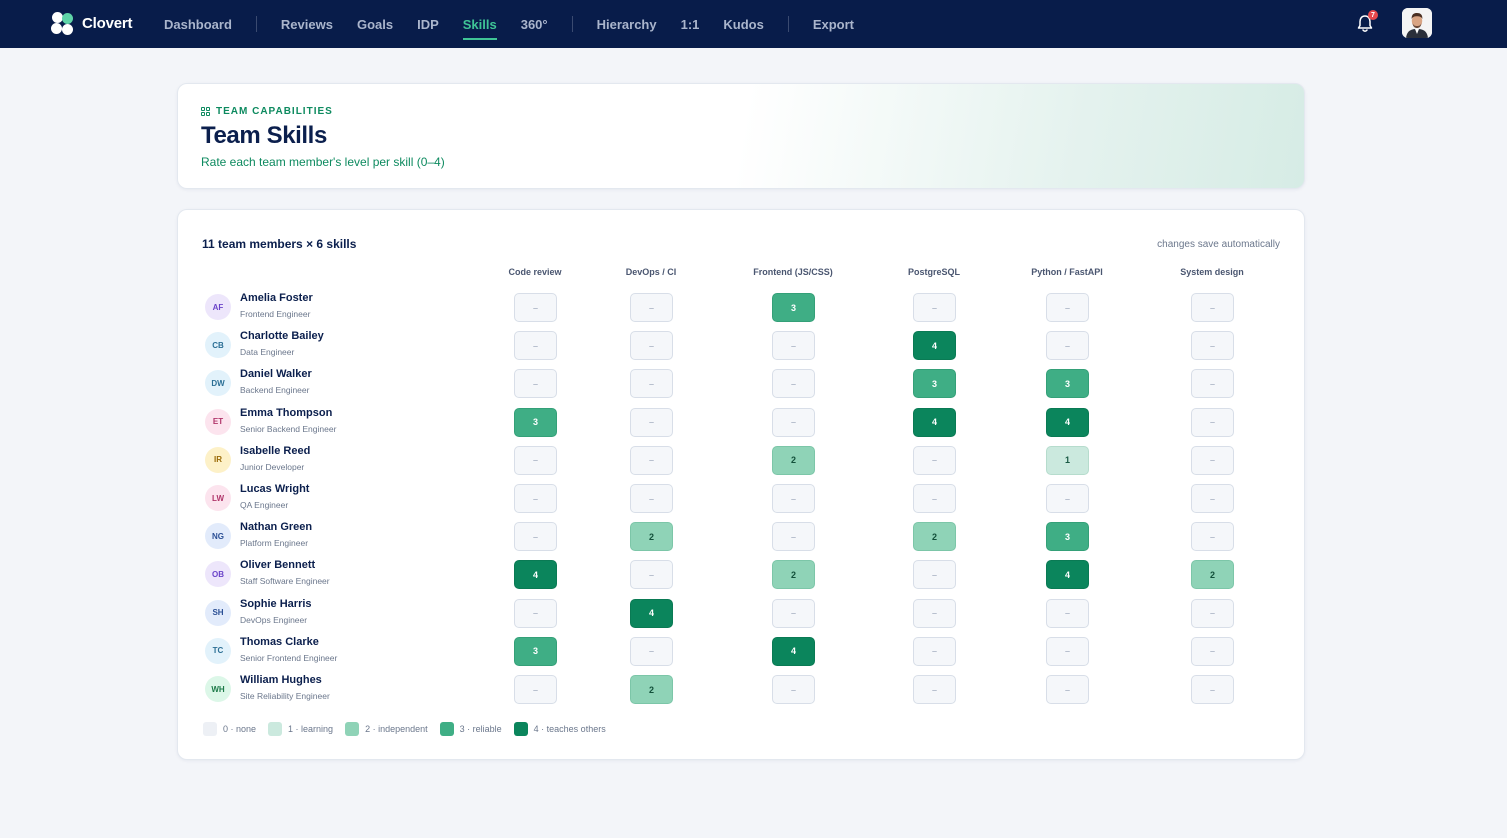  What do you see at coordinates (264, 135) in the screenshot?
I see `page-title: Team Skills` at bounding box center [264, 135].